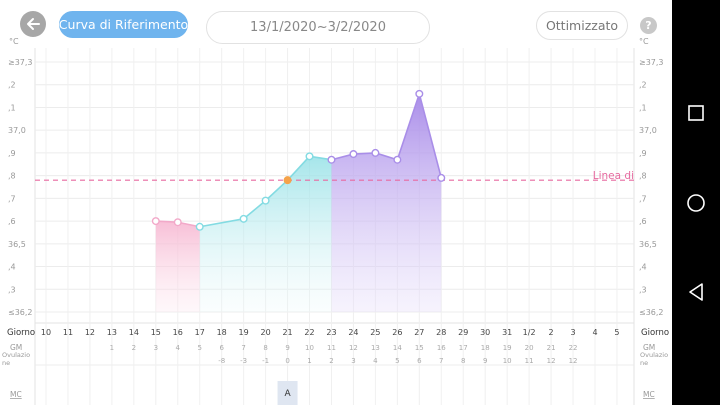 The width and height of the screenshot is (720, 405). Describe the element at coordinates (643, 198) in the screenshot. I see `y-tick-label-right: ,7` at that location.